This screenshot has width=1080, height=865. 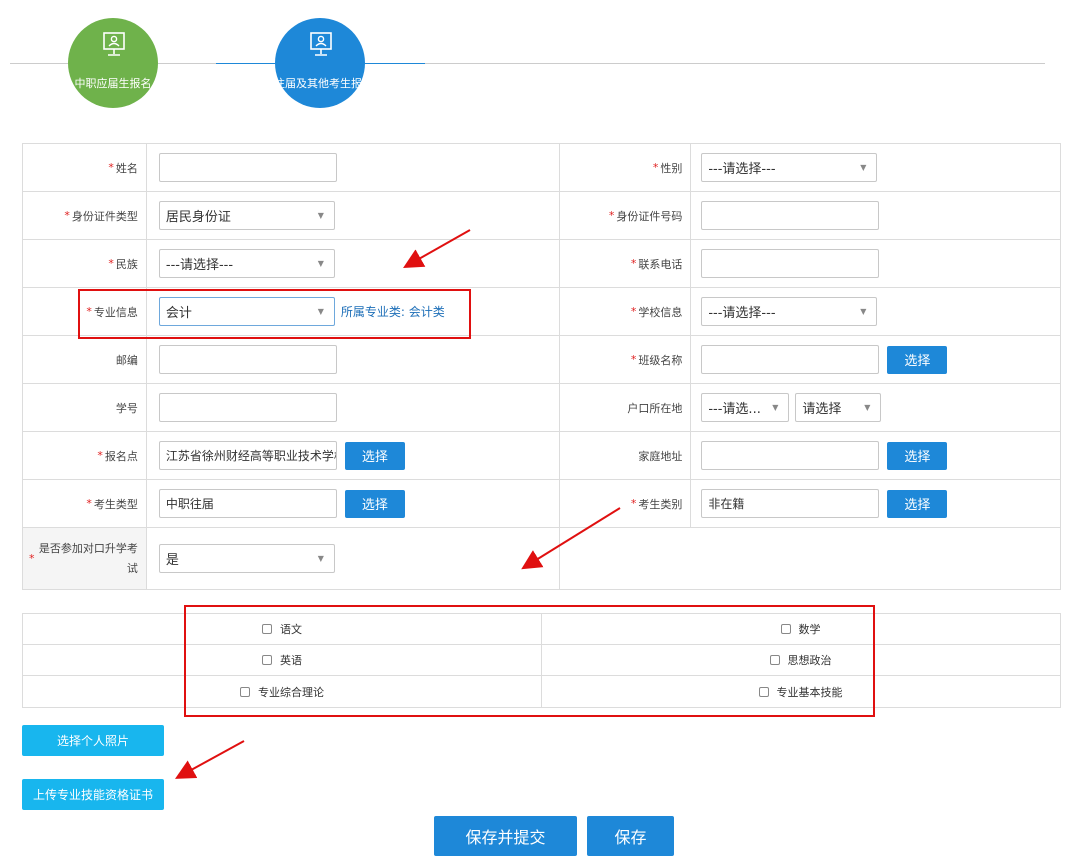 I want to click on arrow-to-upload, so click(x=209, y=759).